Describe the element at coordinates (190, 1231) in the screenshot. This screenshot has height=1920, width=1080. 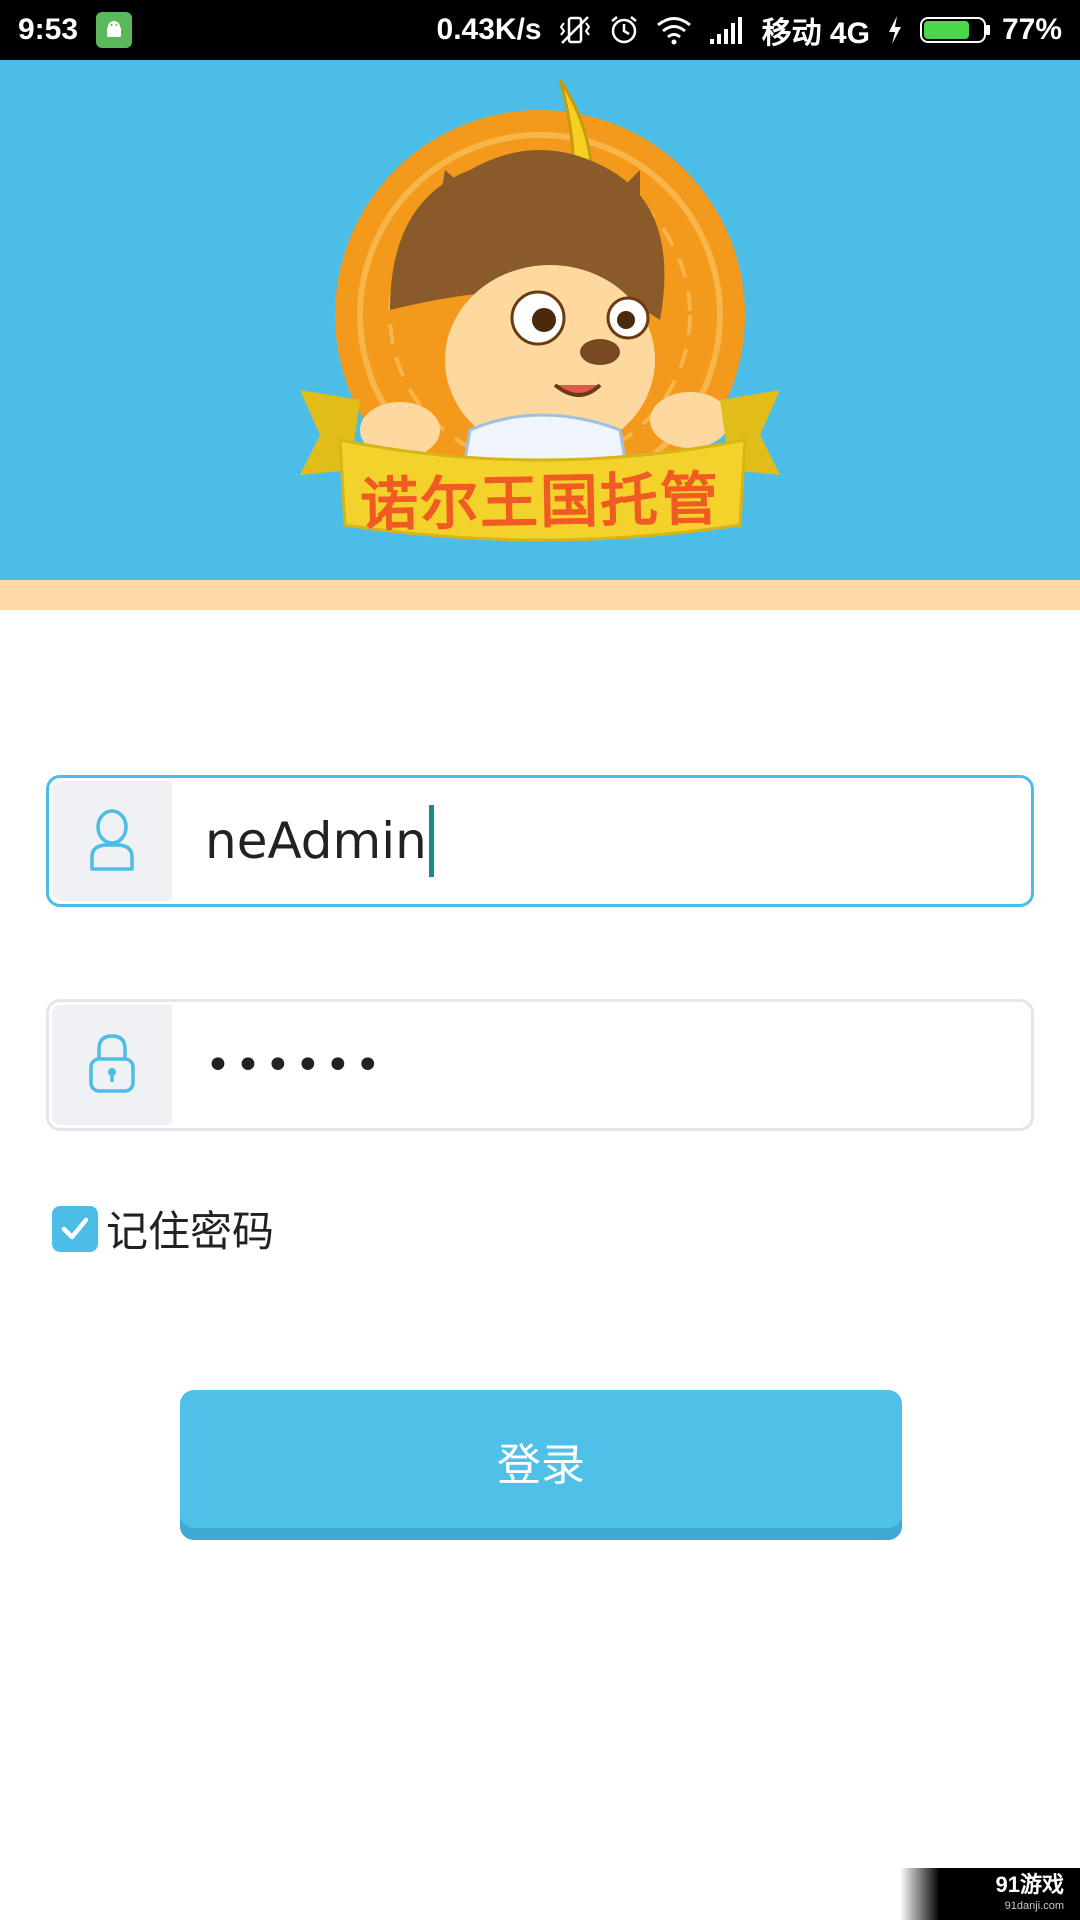
I see `remember-label: 记住密码` at that location.